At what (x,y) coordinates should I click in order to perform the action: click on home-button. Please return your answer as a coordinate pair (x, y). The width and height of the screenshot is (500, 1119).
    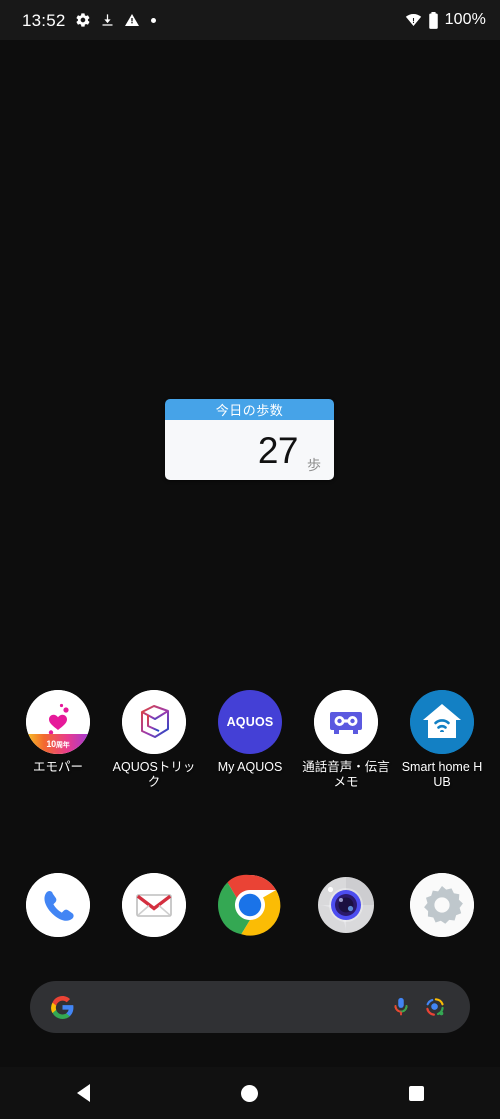
    Looking at the image, I should click on (250, 1093).